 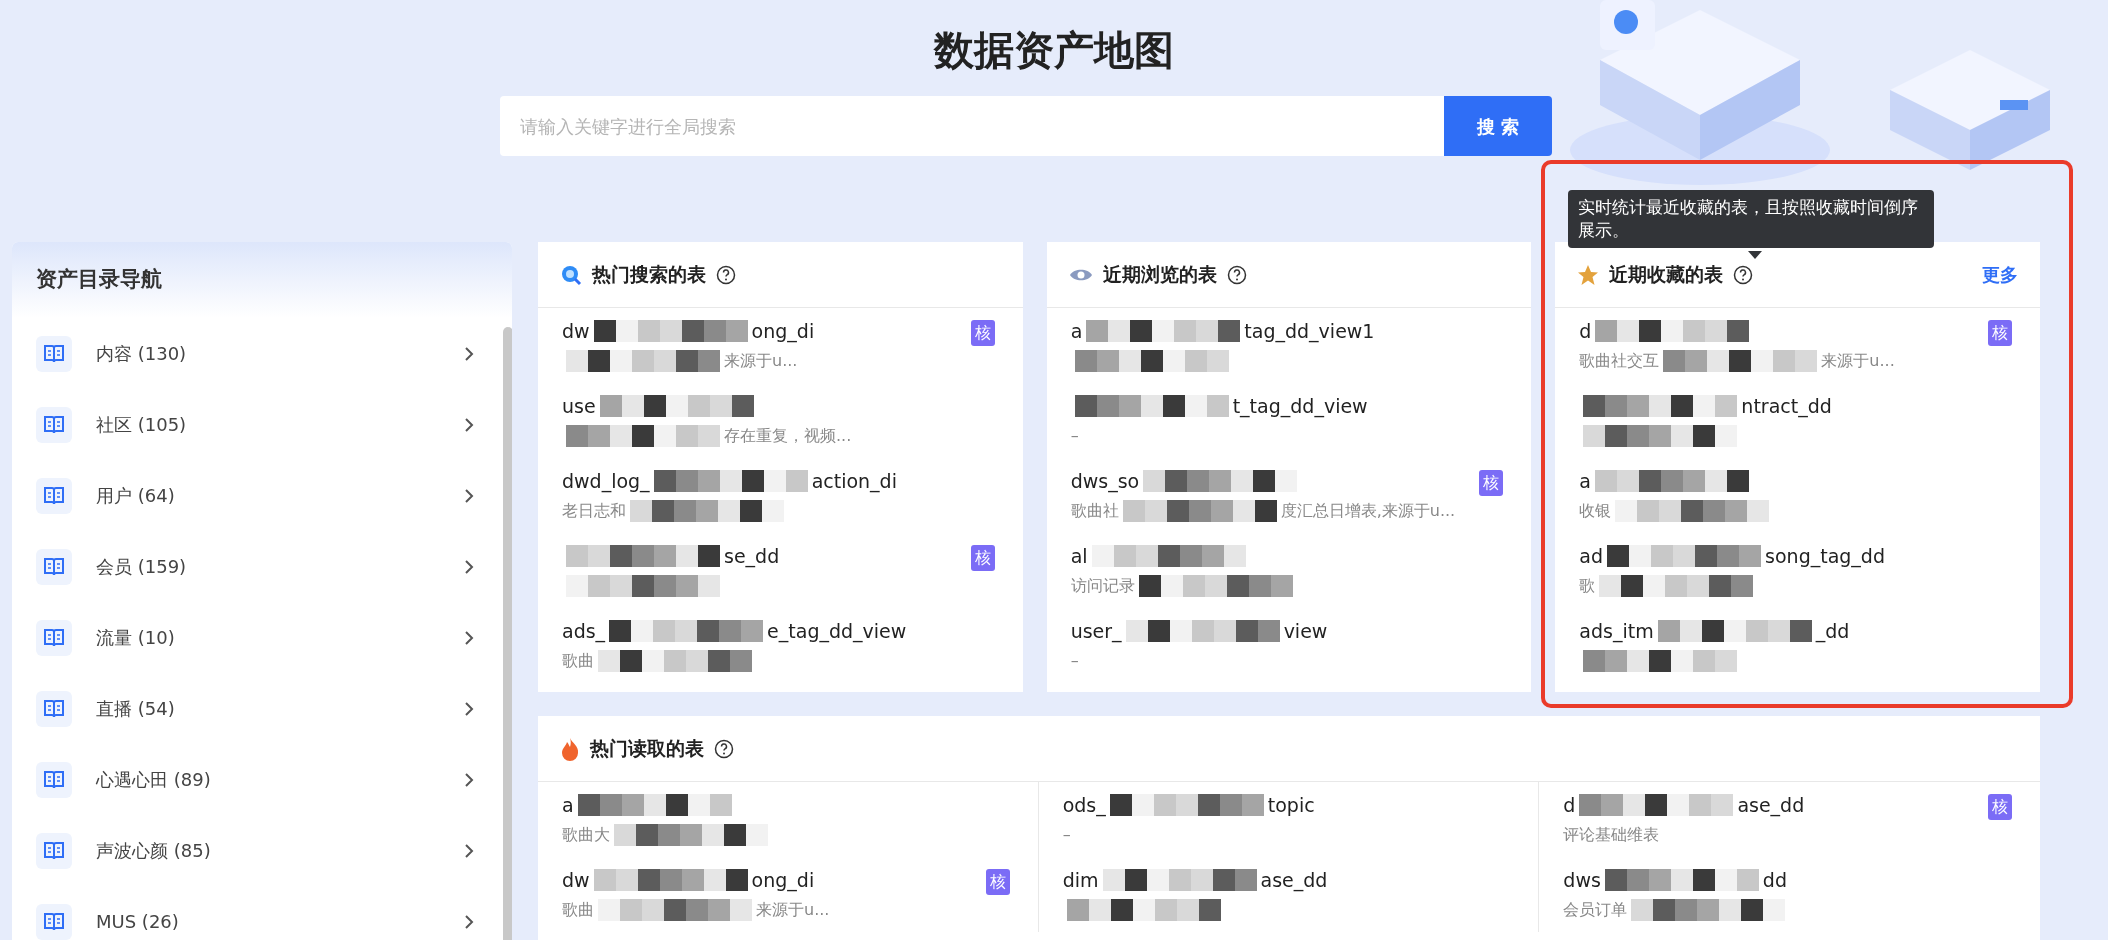 What do you see at coordinates (606, 481) in the screenshot?
I see `table-name: dwd_log_` at bounding box center [606, 481].